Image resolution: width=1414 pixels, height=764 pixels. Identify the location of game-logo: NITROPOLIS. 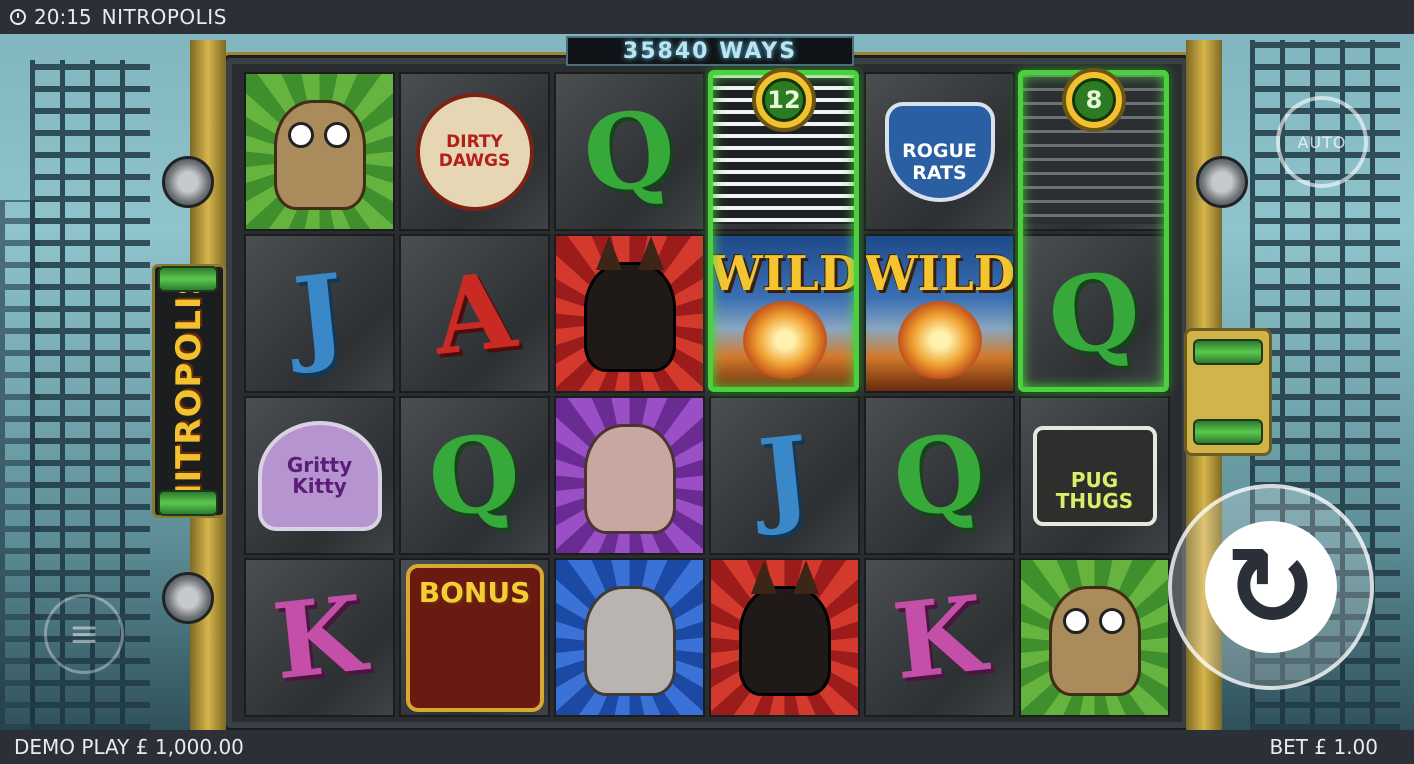
(189, 390).